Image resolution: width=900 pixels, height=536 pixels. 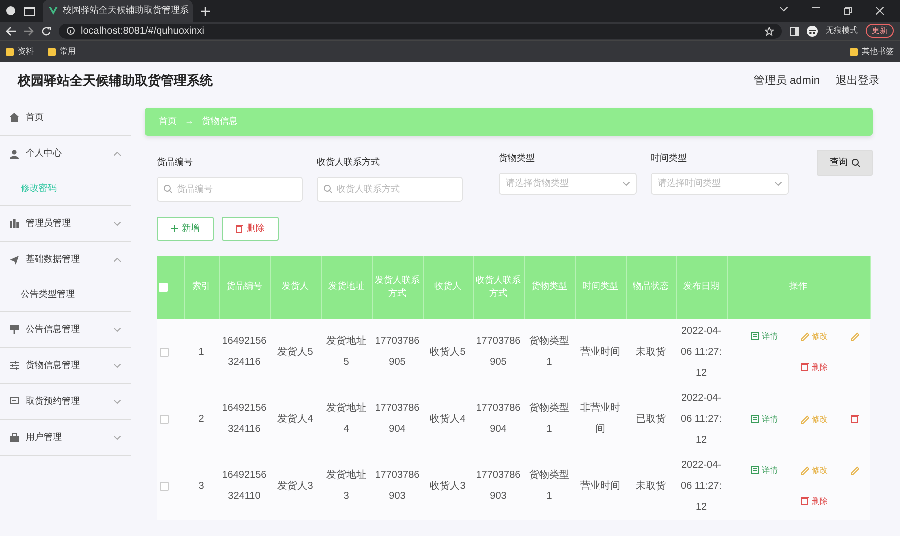 I want to click on table-cell-text: 17703786905, so click(x=397, y=352).